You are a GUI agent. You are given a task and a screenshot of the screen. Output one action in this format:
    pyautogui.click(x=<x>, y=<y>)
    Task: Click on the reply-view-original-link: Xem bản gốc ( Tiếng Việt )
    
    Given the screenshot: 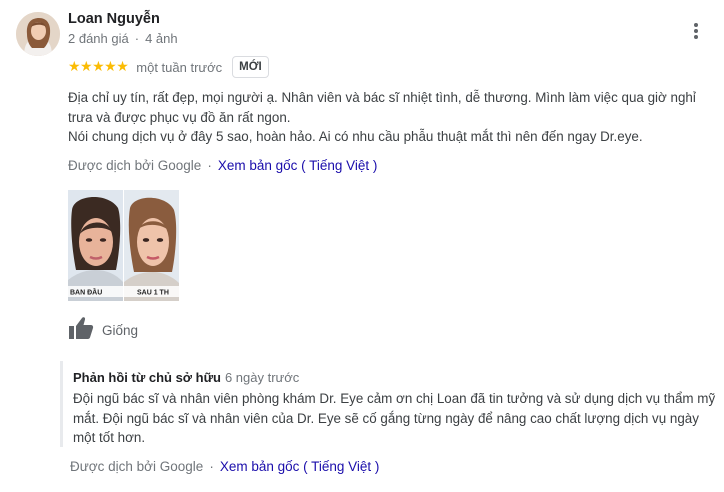 What is the action you would take?
    pyautogui.click(x=300, y=466)
    